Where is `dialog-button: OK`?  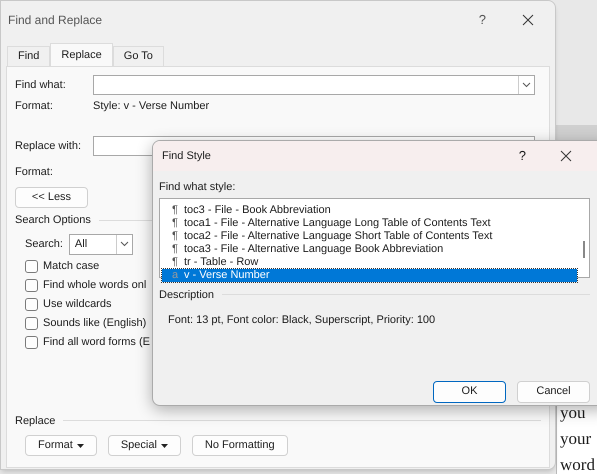 dialog-button: OK is located at coordinates (469, 391).